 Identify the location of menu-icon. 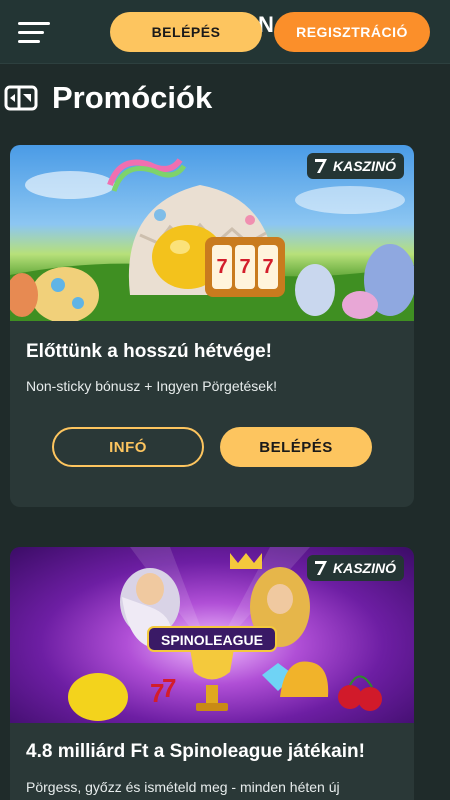
(34, 33).